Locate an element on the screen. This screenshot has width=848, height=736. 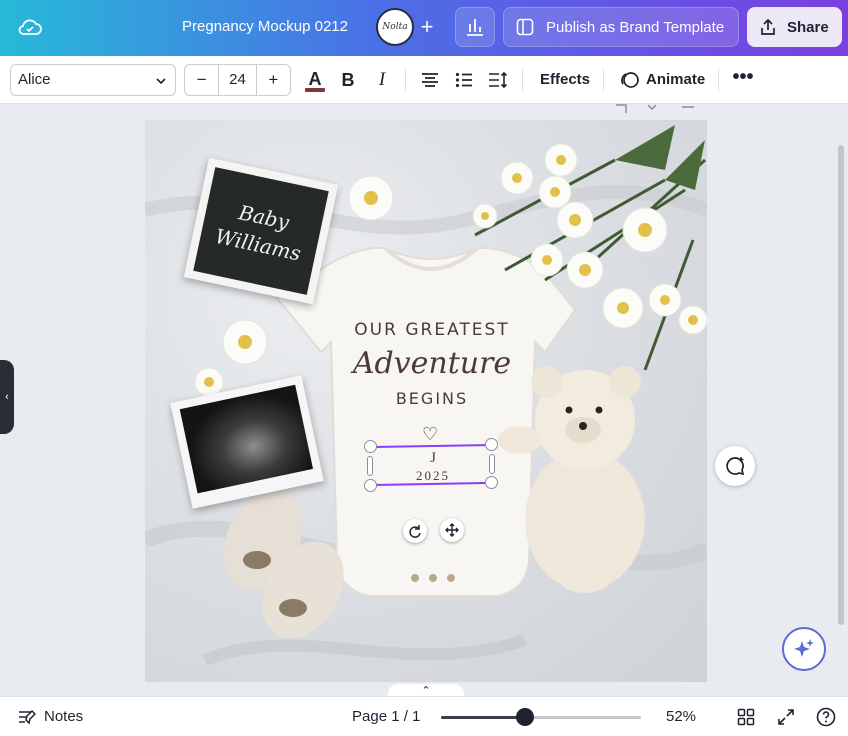
add-comment-button is located at coordinates (735, 466).